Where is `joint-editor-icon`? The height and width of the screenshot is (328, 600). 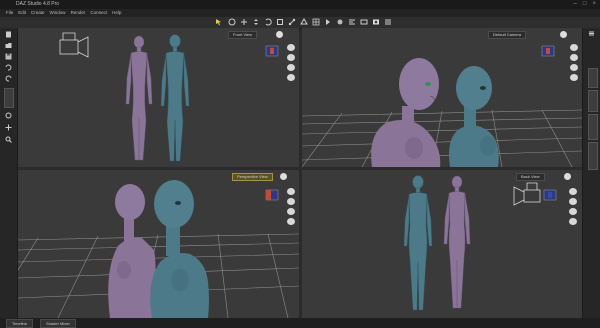 joint-editor-icon is located at coordinates (292, 22).